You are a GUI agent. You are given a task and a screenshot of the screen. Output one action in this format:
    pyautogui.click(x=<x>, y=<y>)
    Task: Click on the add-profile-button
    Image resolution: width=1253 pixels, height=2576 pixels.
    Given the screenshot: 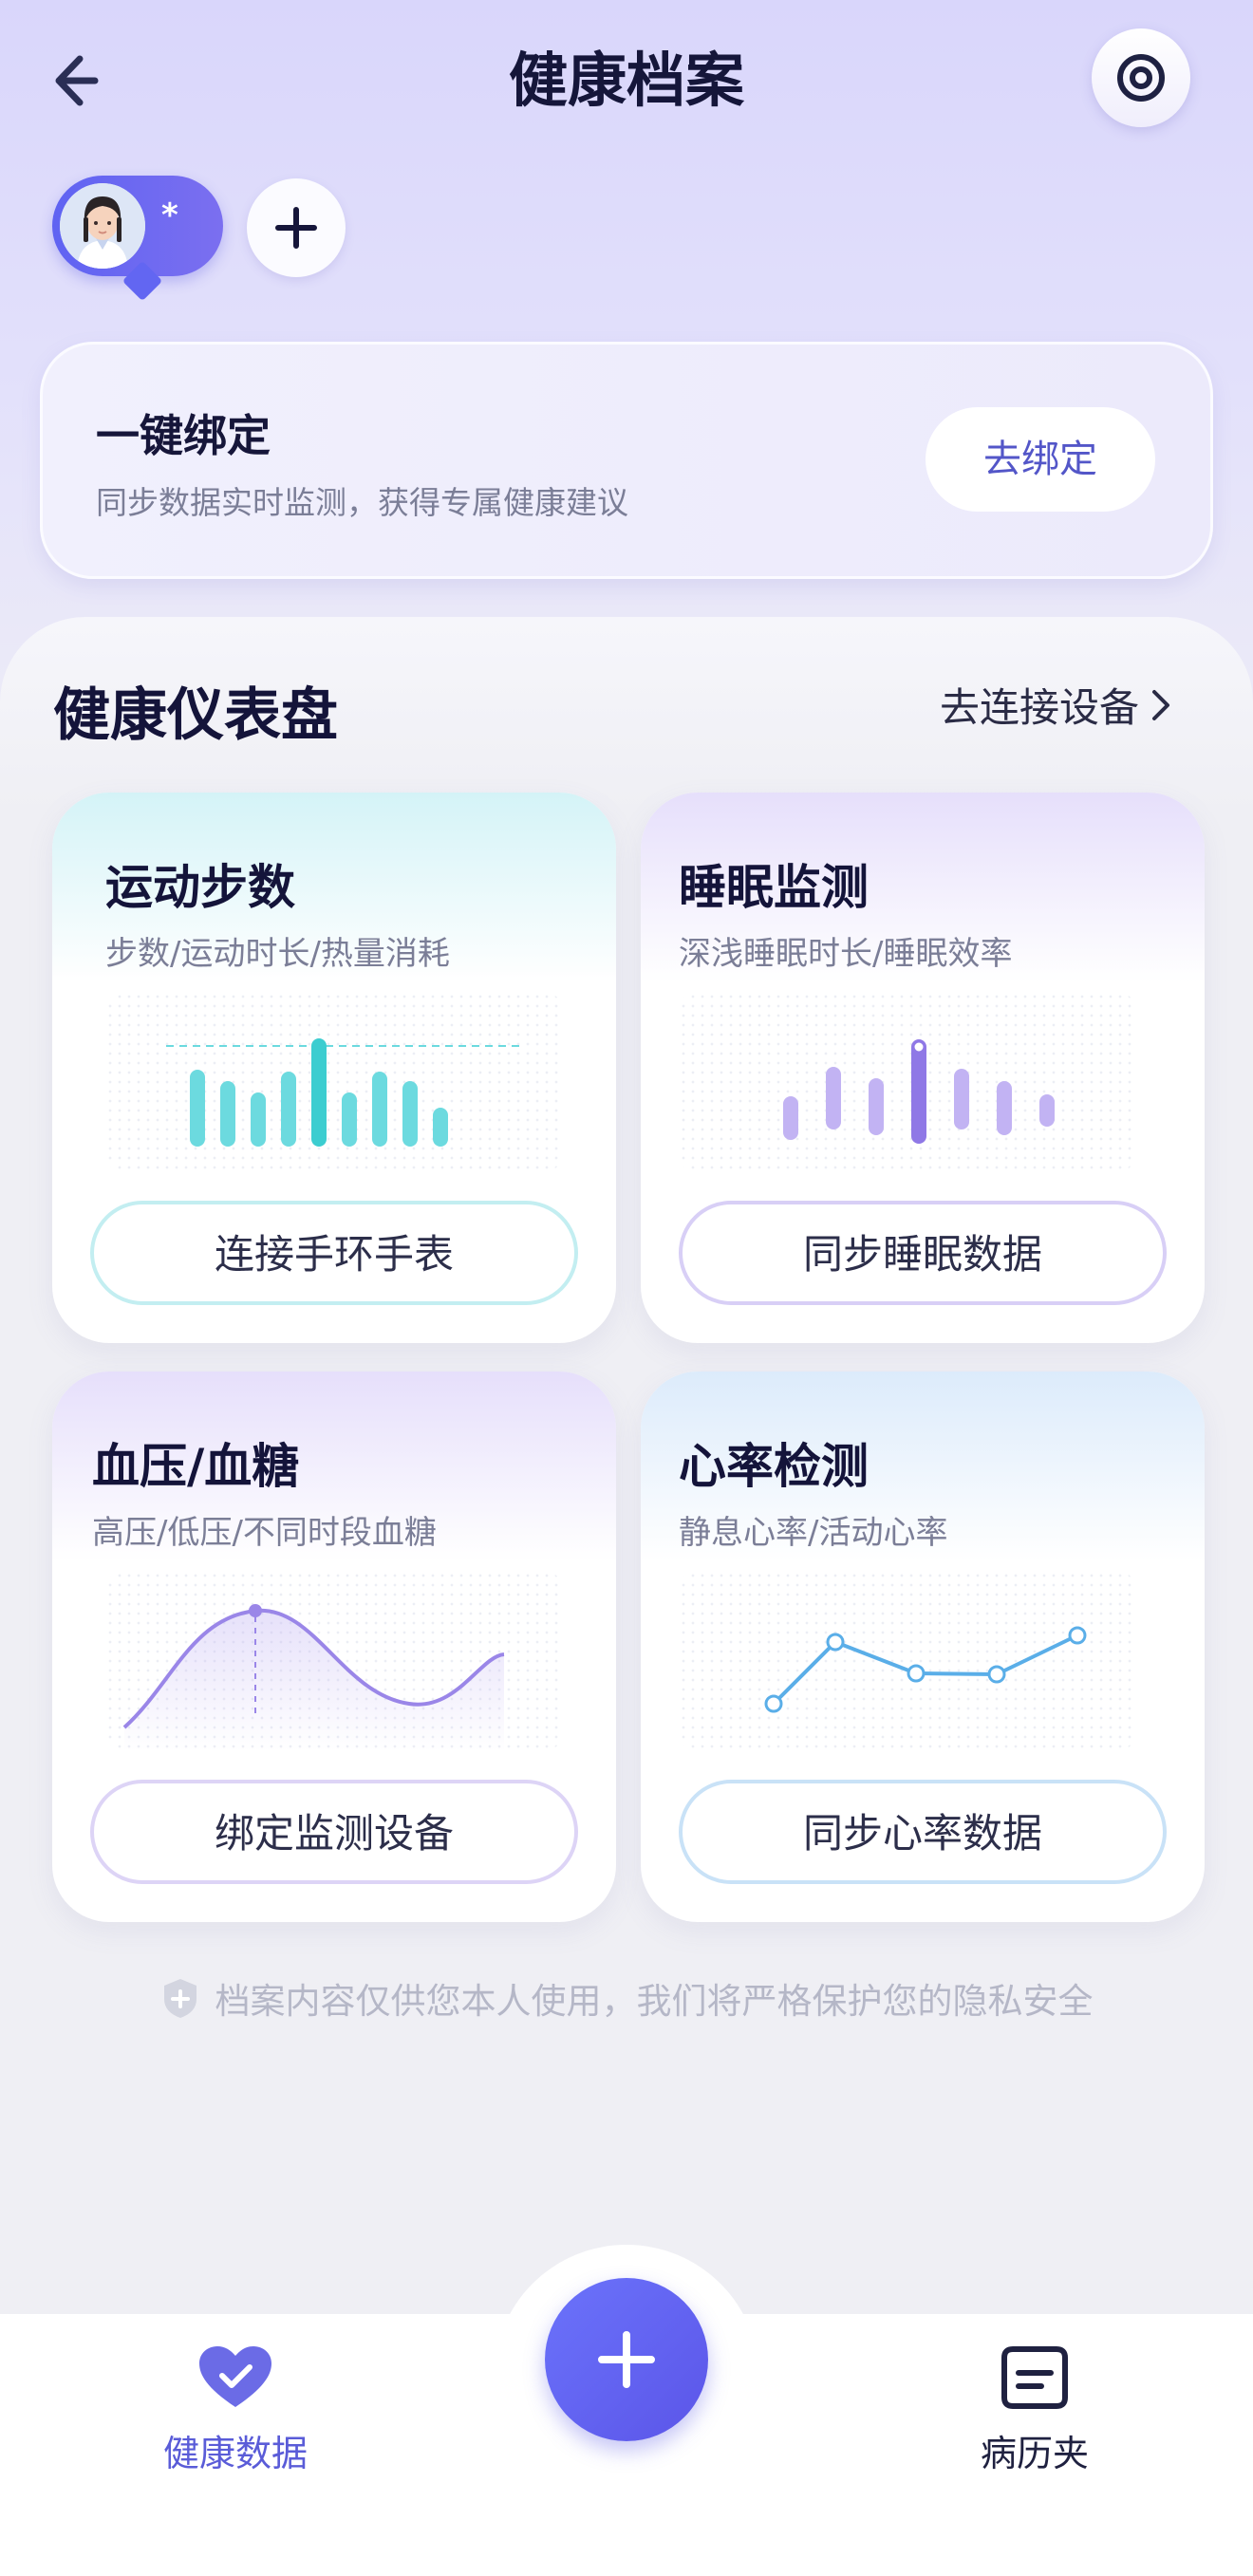 What is the action you would take?
    pyautogui.click(x=296, y=227)
    